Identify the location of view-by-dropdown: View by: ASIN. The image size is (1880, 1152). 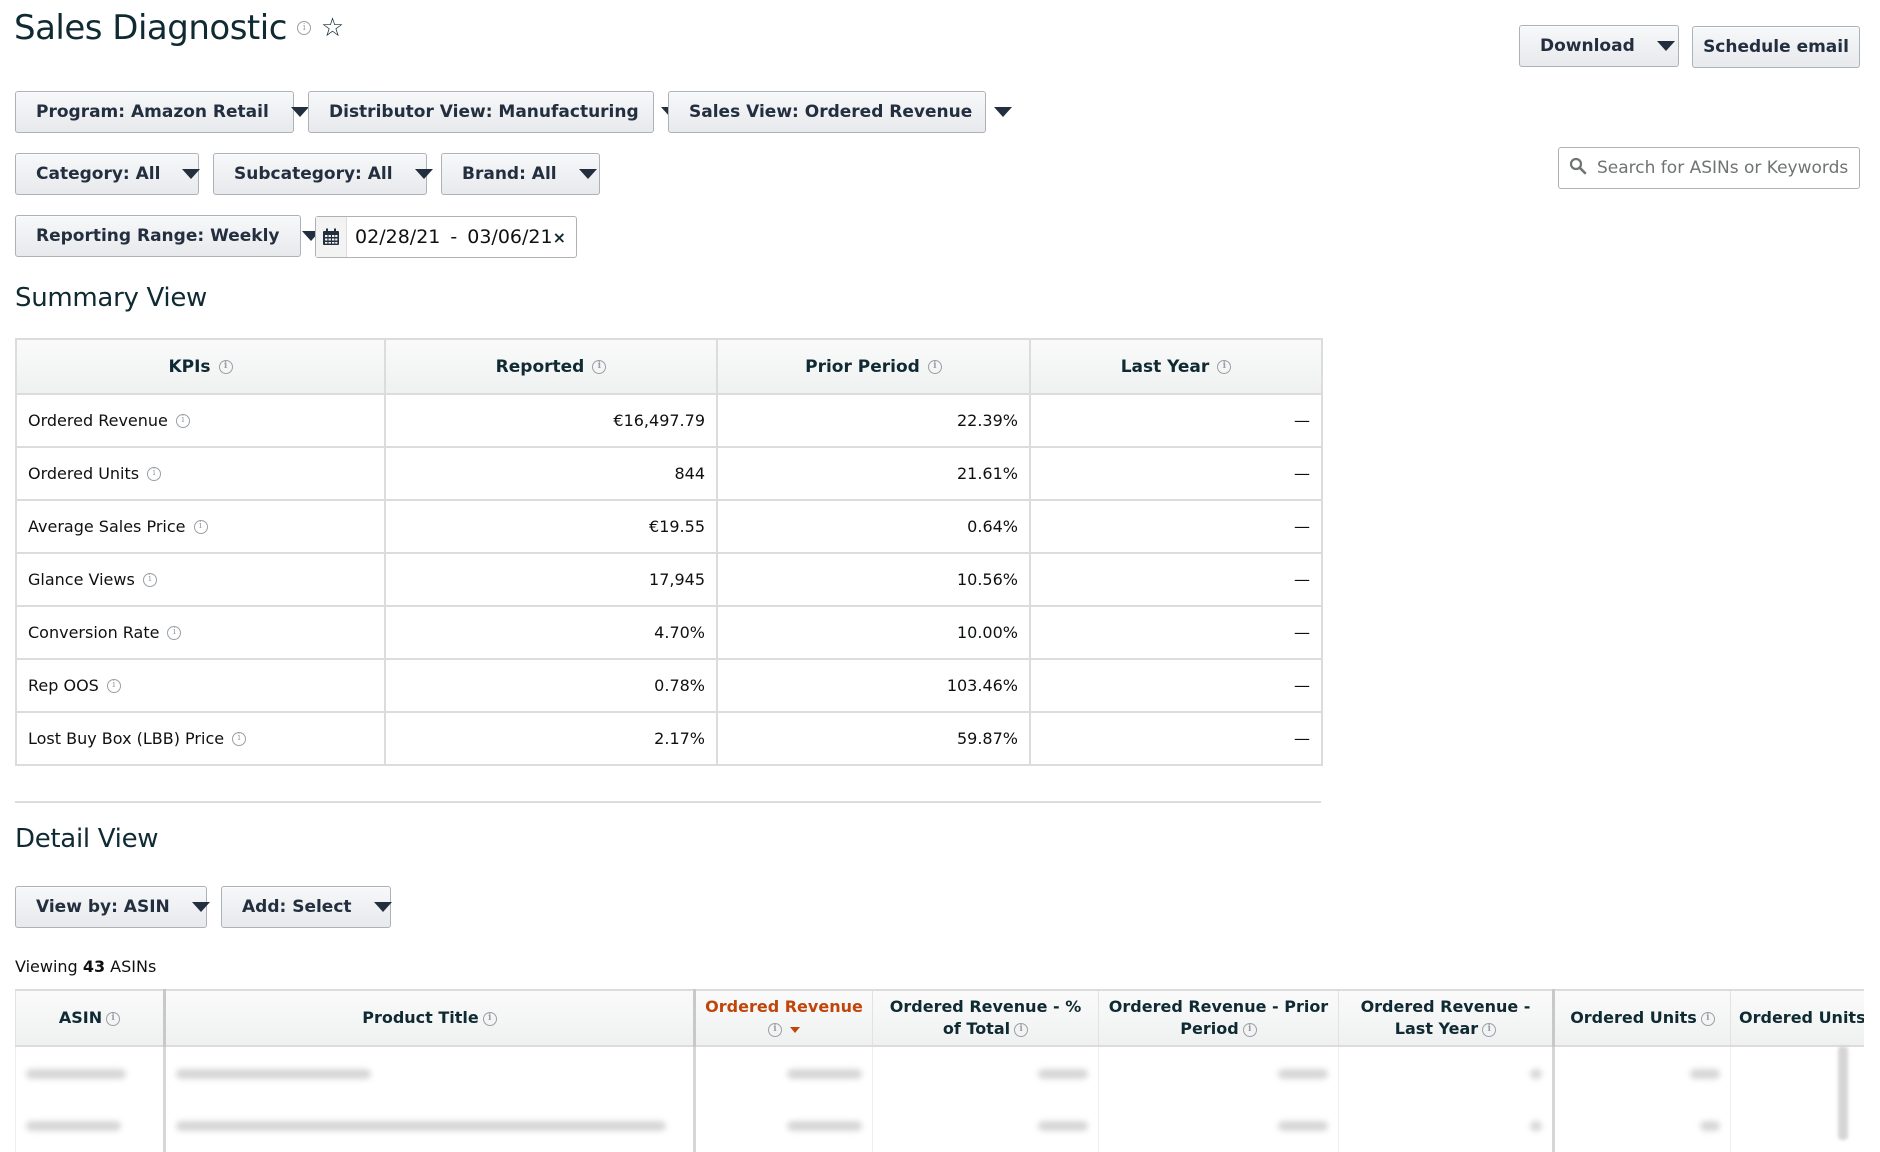
(112, 907).